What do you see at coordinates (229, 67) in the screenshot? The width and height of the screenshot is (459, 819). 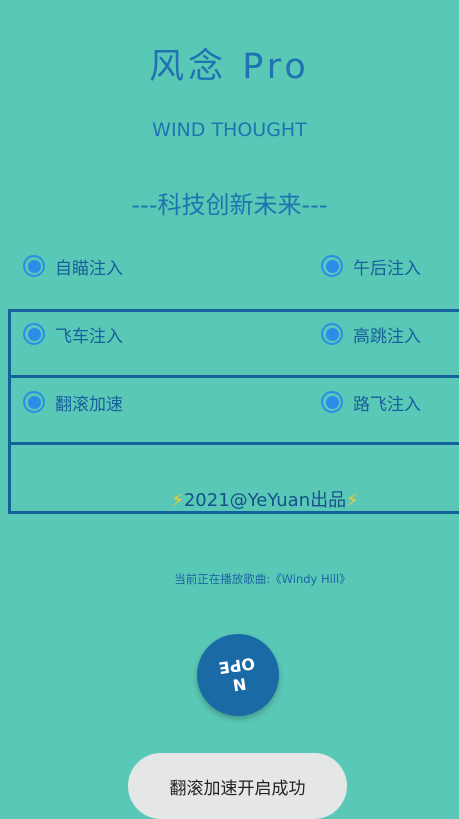 I see `app-title: 风念 Pro` at bounding box center [229, 67].